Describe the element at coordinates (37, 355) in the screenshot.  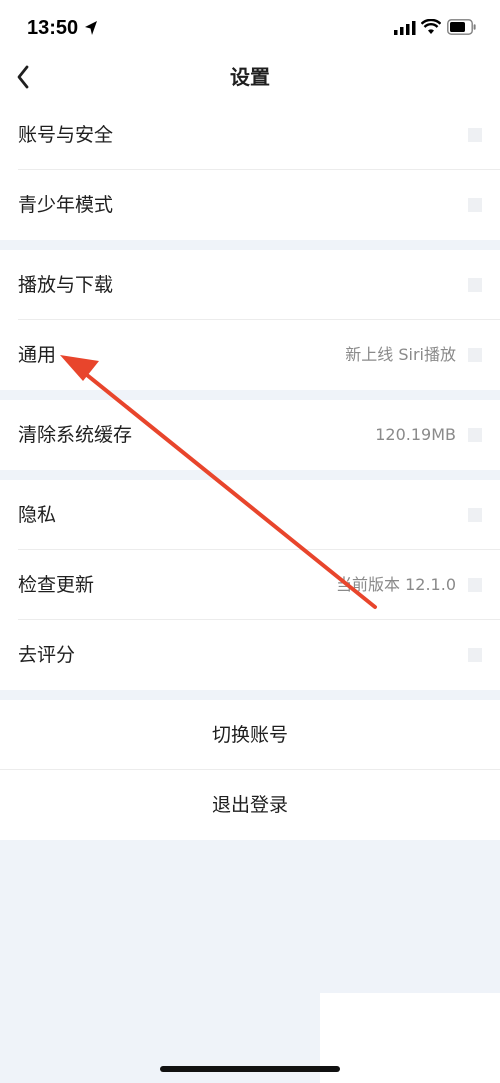
I see `row-label: 通用` at that location.